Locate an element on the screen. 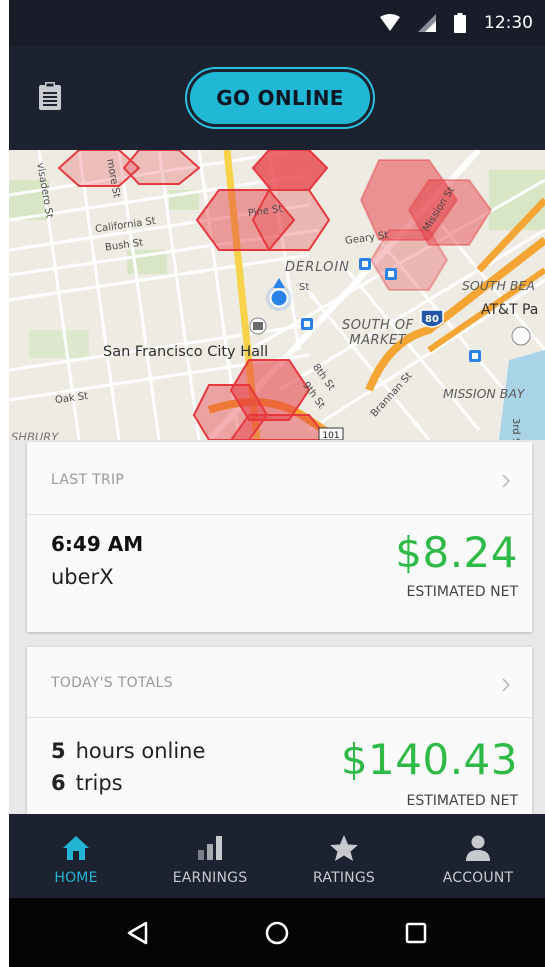  recents-icon is located at coordinates (415, 932).